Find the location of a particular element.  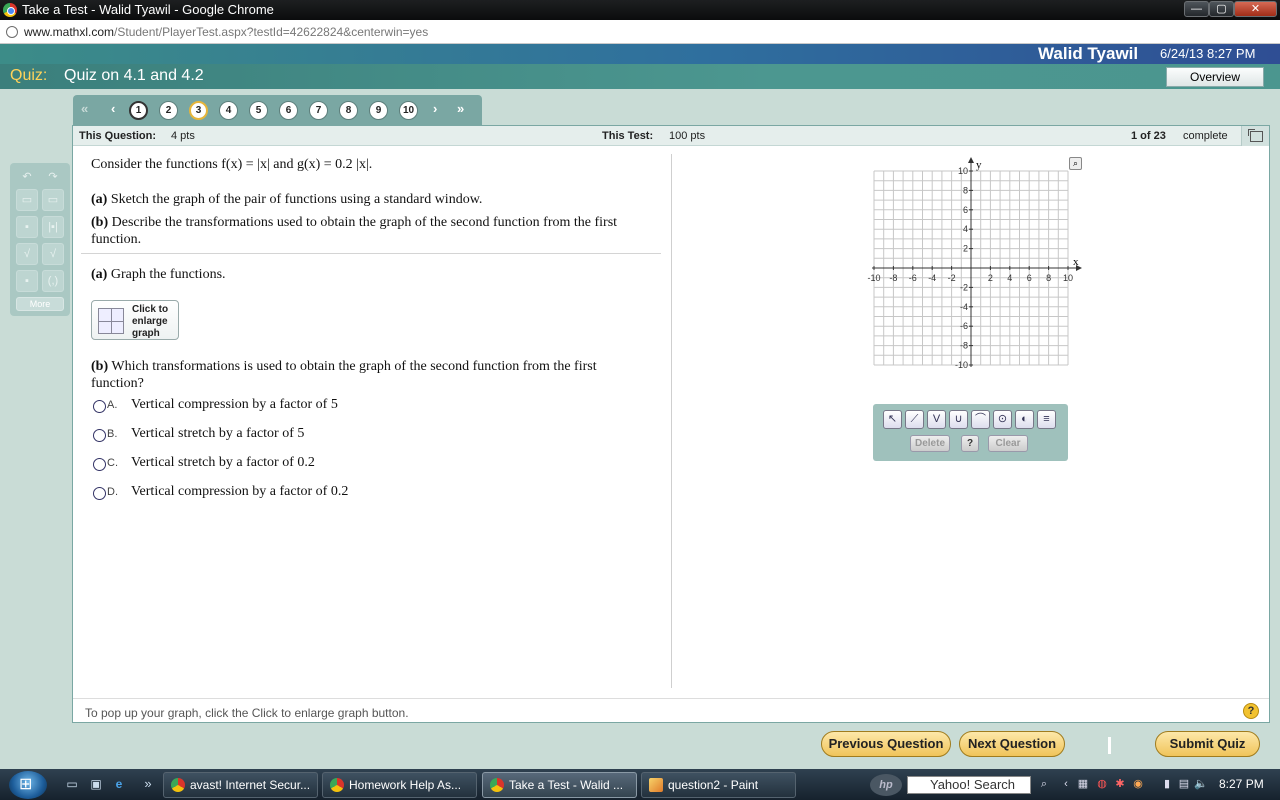

show-desktop-icon: ▭ is located at coordinates (72, 784).